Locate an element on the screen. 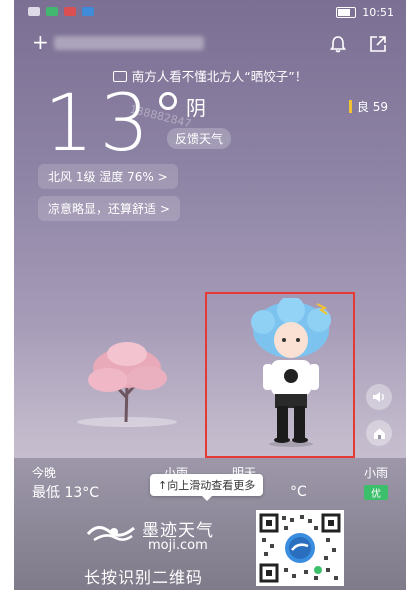 This screenshot has width=420, height=590. moji-logo-icon is located at coordinates (110, 534).